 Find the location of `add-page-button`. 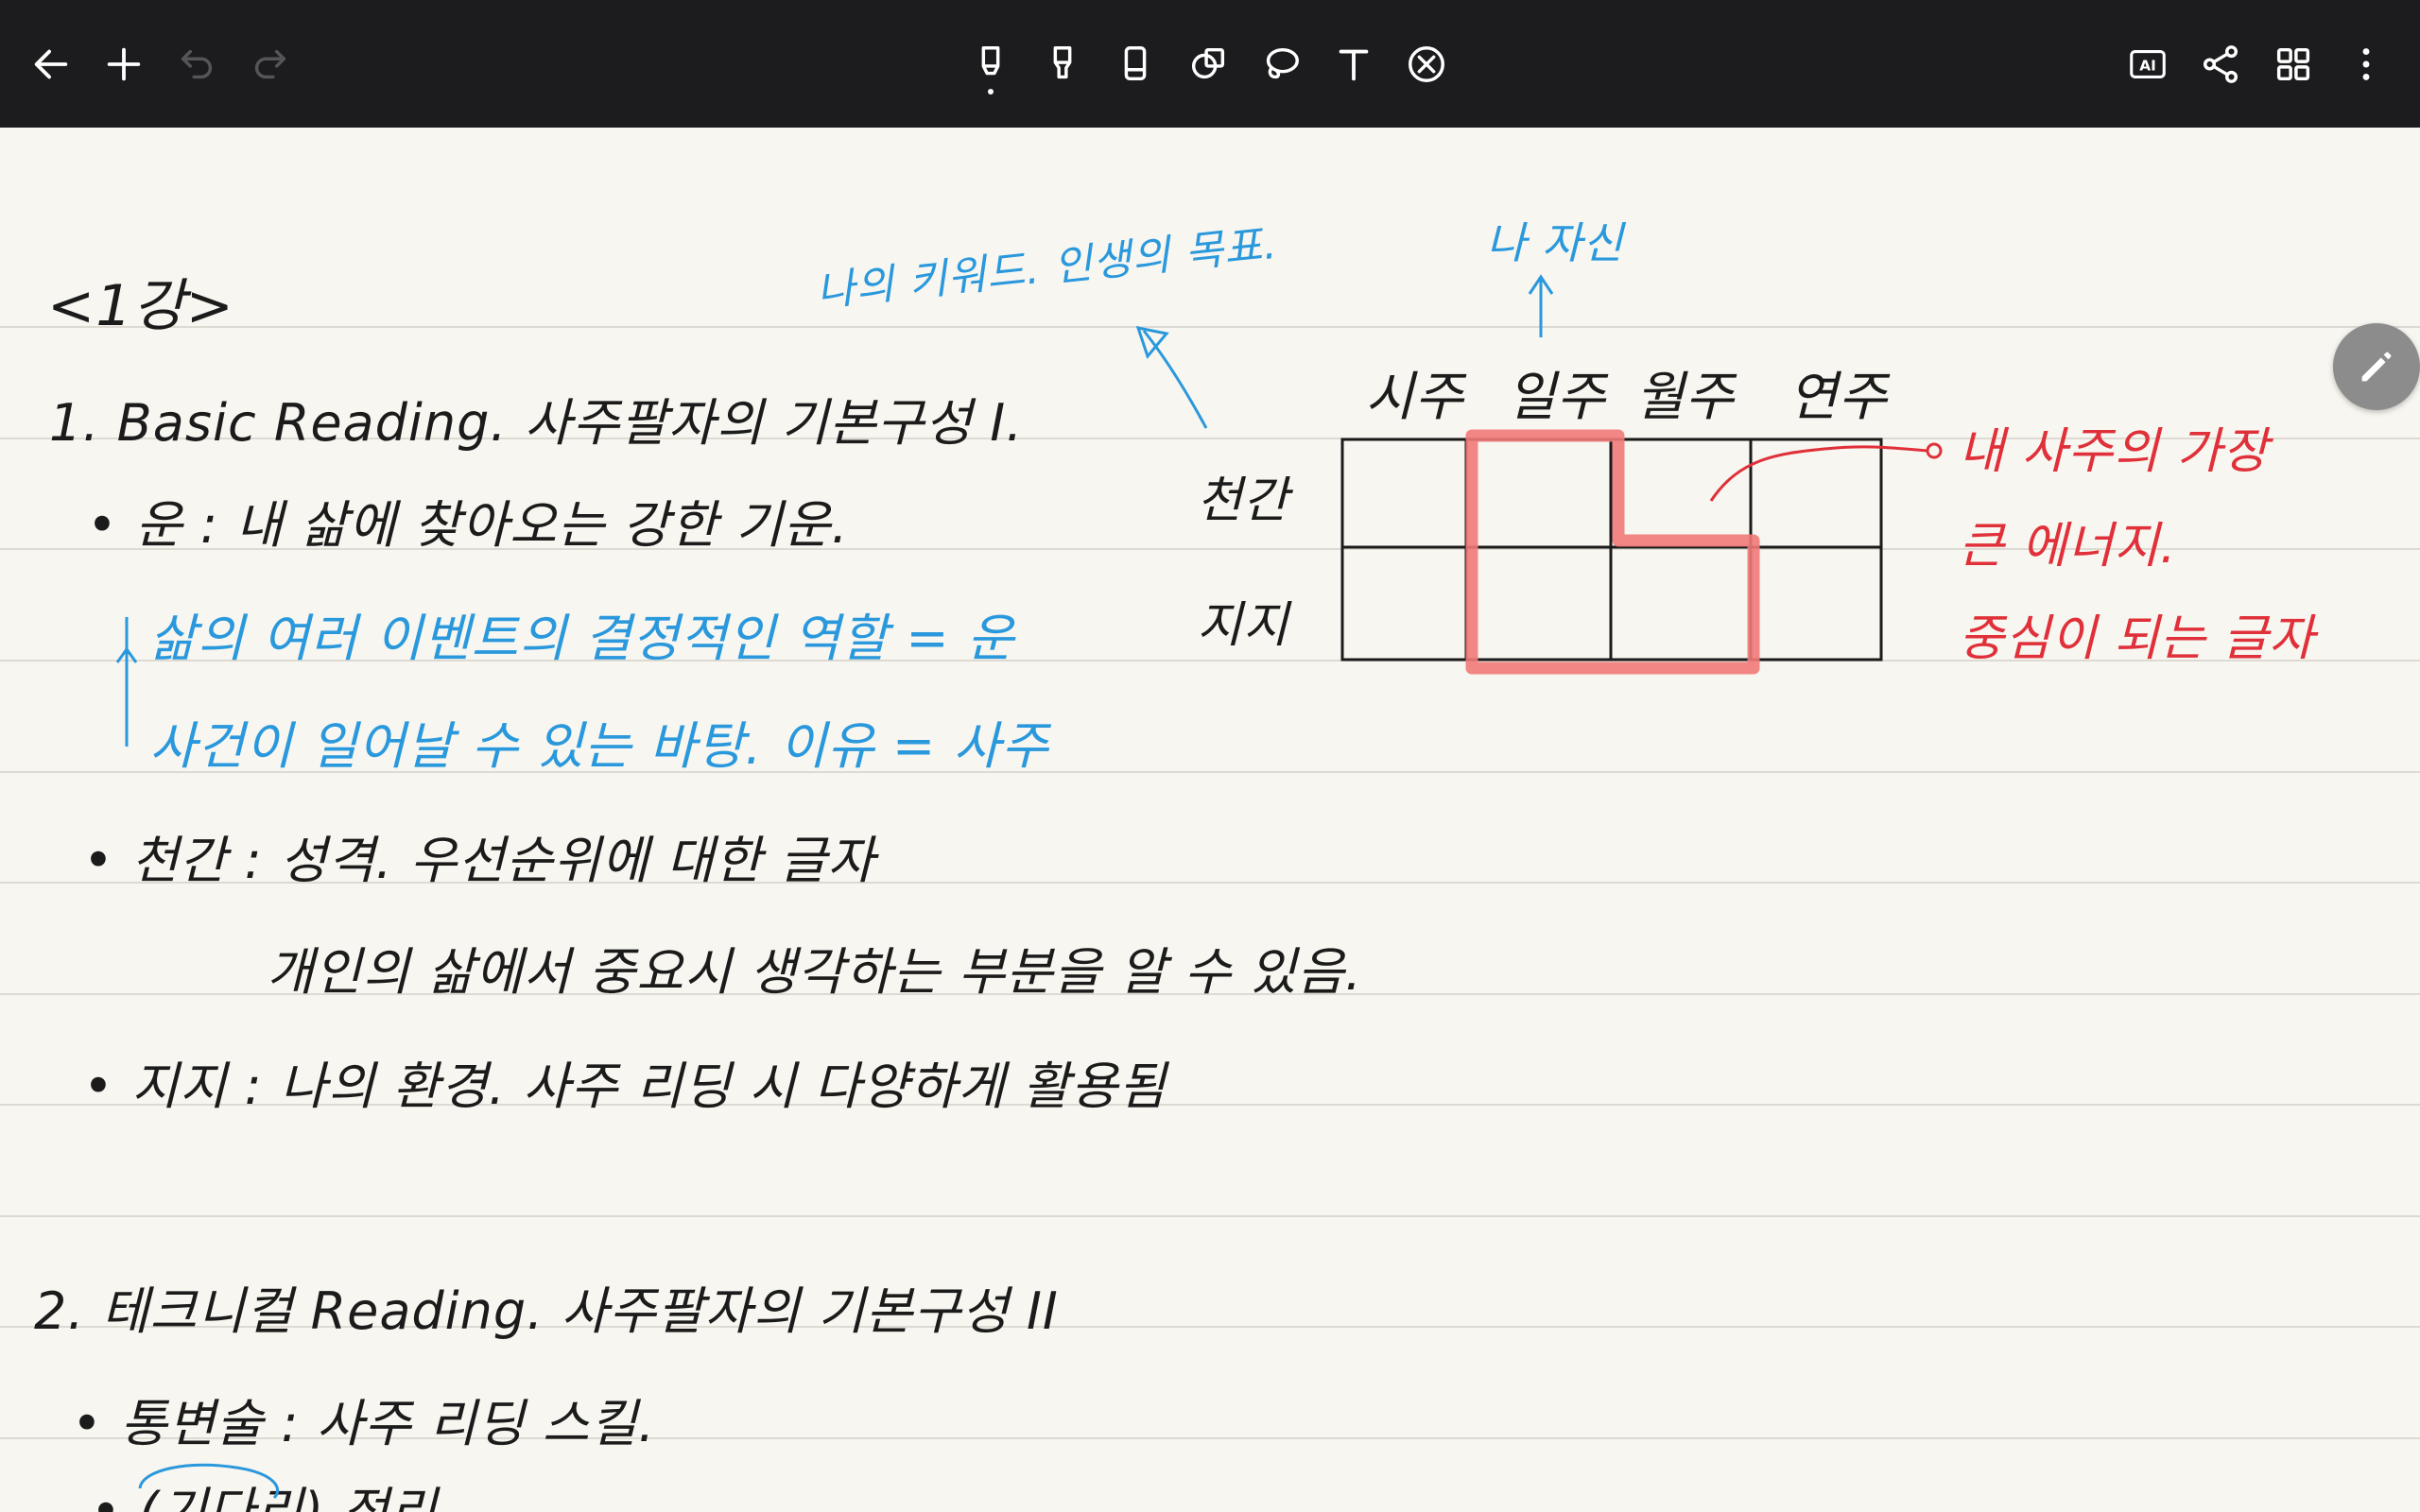

add-page-button is located at coordinates (123, 64).